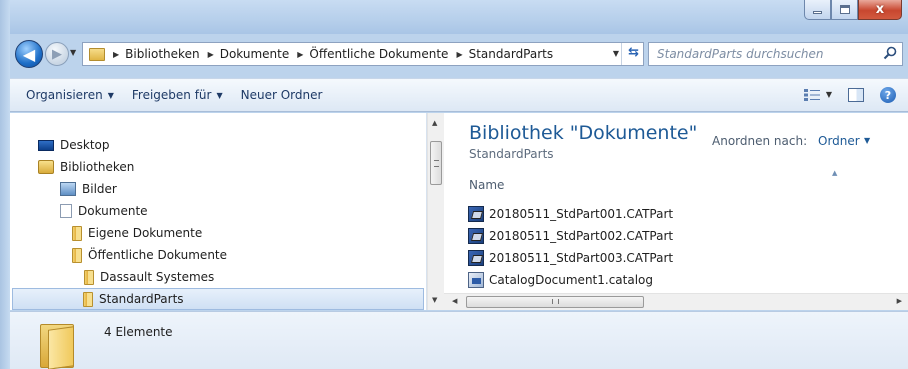 This screenshot has width=908, height=369. I want to click on tree-item-label: Desktop, so click(85, 145).